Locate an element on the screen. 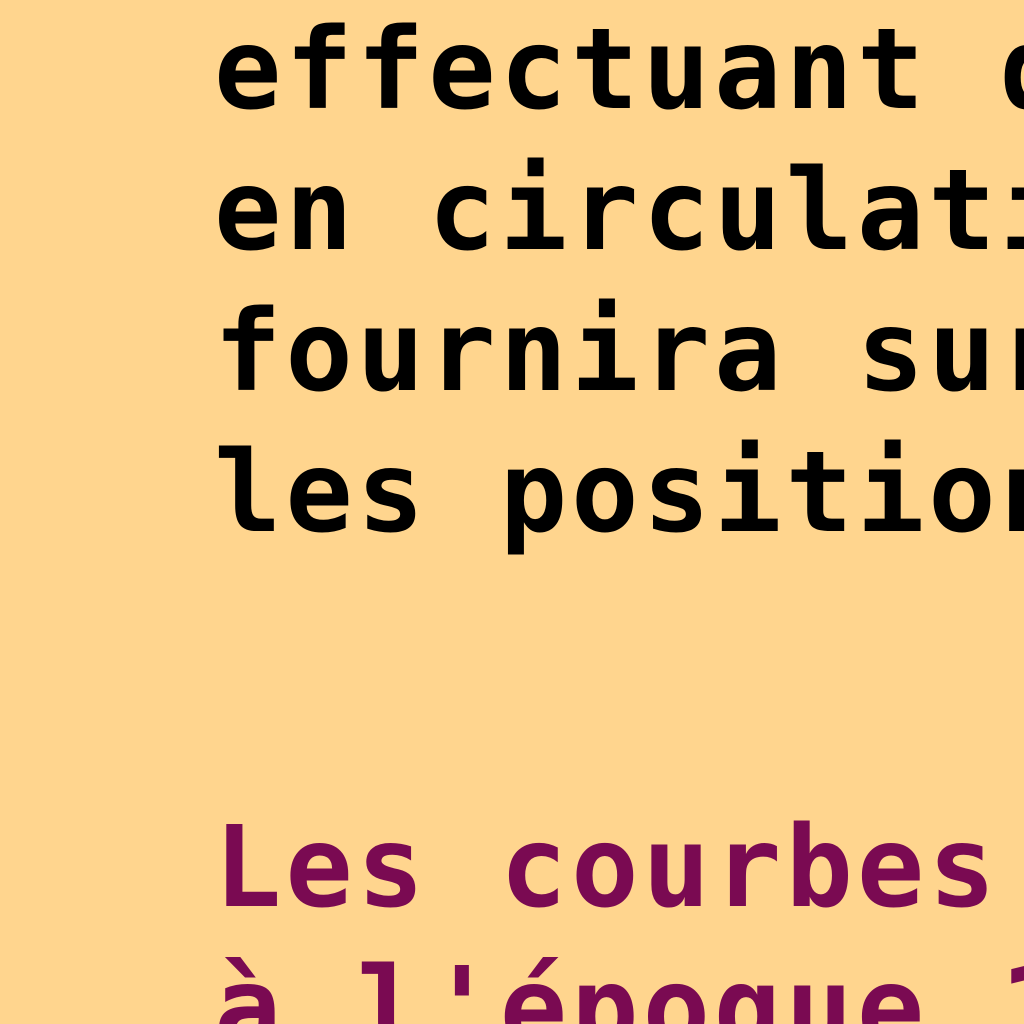 The image size is (1024, 1024). body-line-3: fournira sur d is located at coordinates (619, 352).